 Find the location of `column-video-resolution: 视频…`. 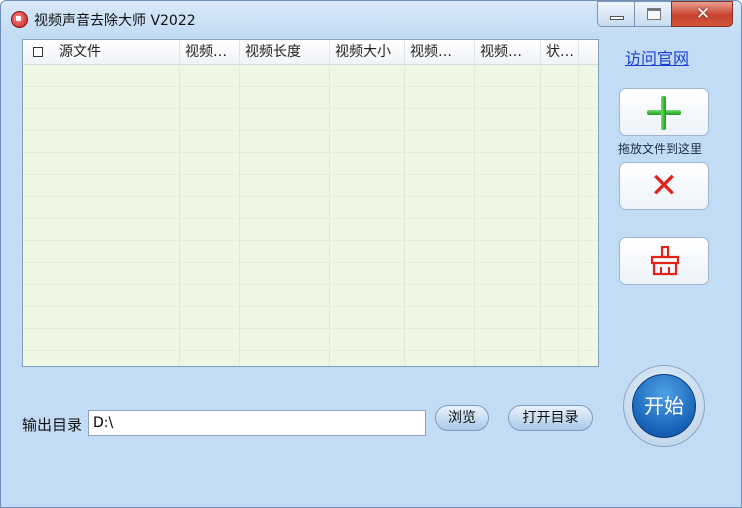

column-video-resolution: 视频… is located at coordinates (440, 52).